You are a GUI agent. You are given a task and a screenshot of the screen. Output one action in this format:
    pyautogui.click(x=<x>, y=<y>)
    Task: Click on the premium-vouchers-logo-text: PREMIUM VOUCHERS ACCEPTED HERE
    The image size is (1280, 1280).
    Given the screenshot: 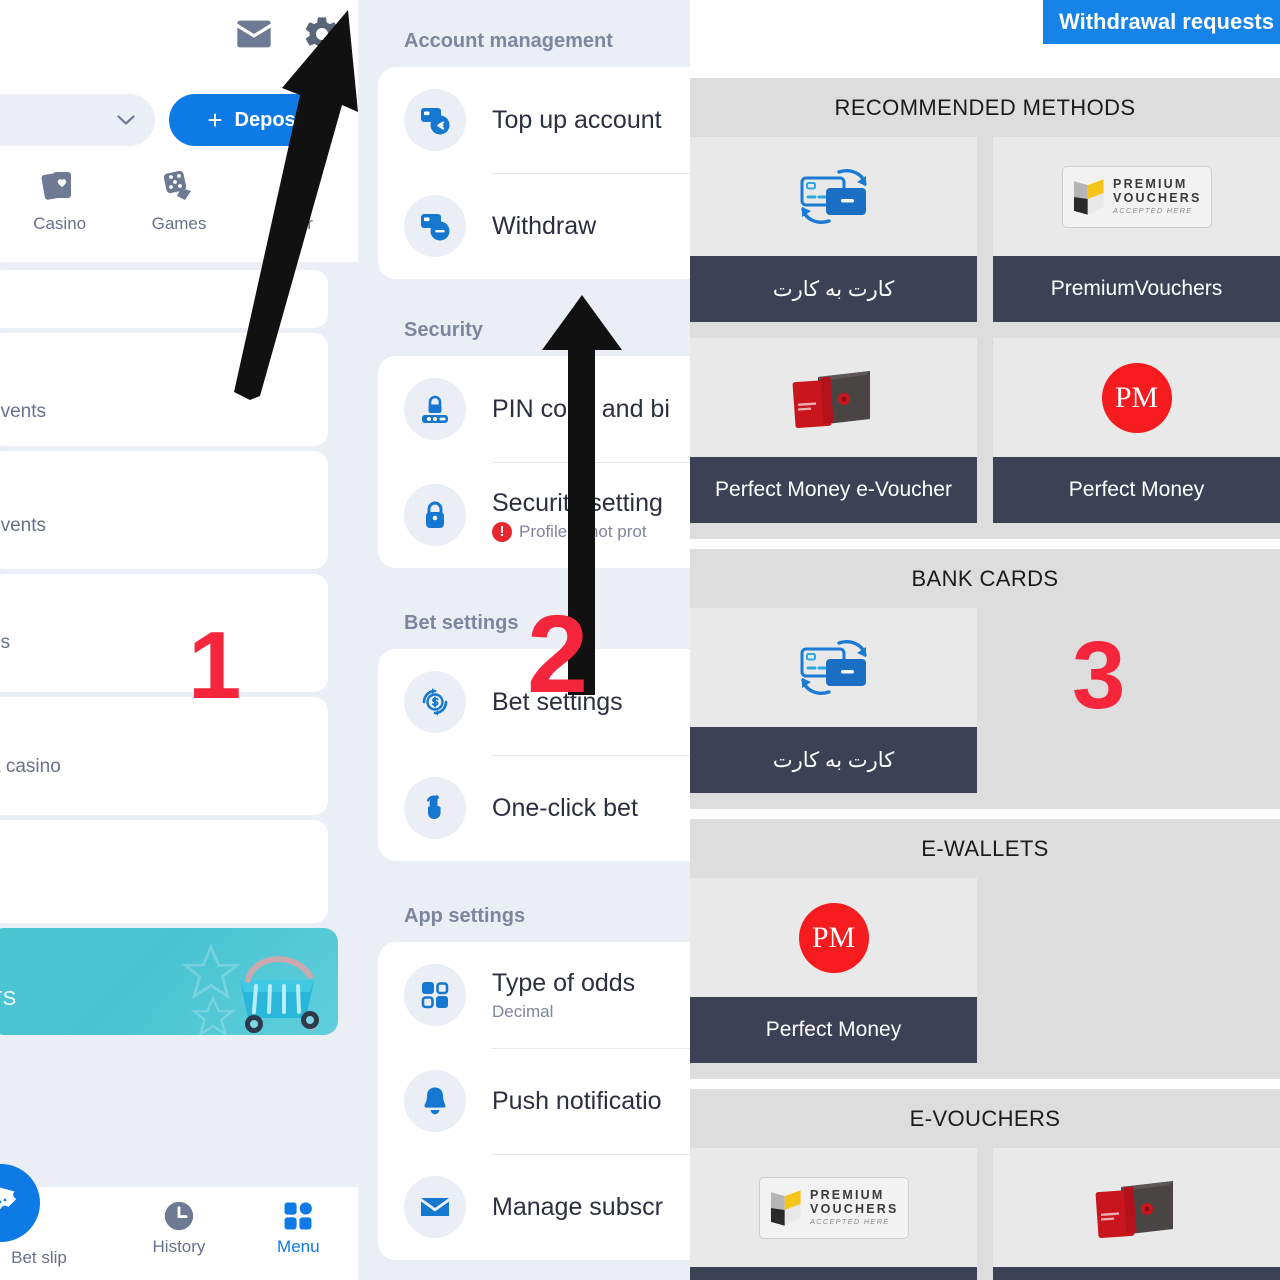 What is the action you would take?
    pyautogui.click(x=854, y=1207)
    